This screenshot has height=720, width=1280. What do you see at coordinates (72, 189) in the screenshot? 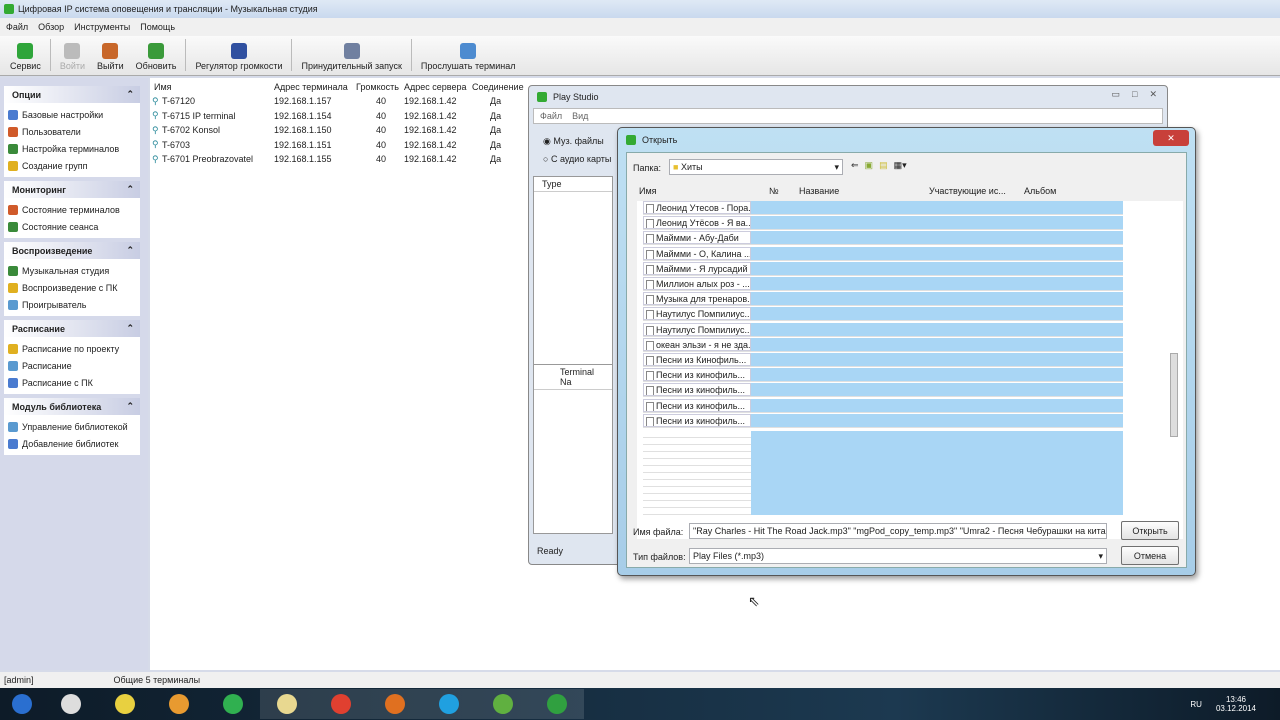
I see `sidebar-group-header: Мониторинг ⌃` at bounding box center [72, 189].